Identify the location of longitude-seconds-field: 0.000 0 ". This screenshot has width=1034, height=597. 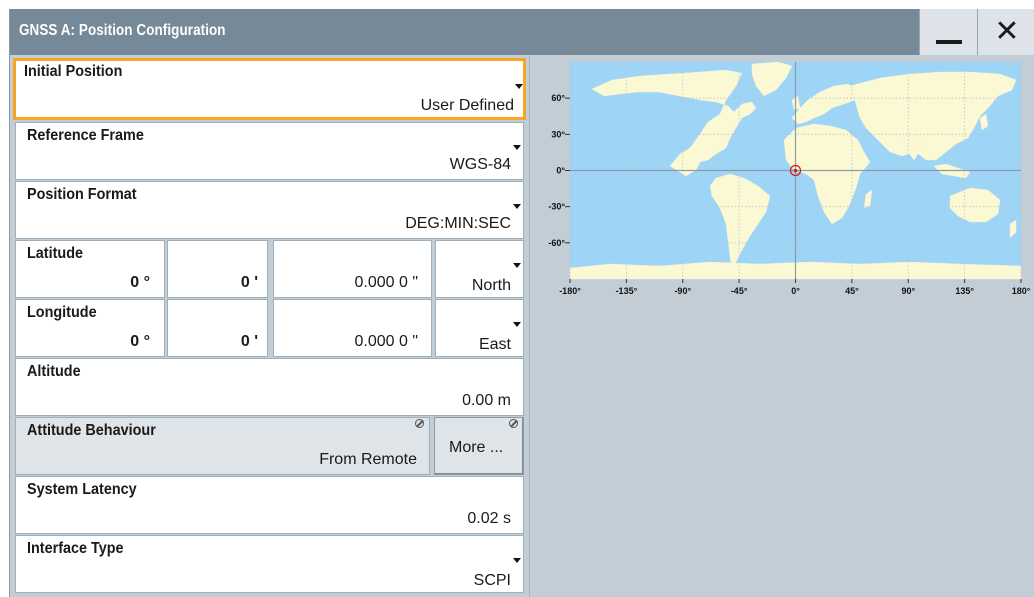
(352, 328).